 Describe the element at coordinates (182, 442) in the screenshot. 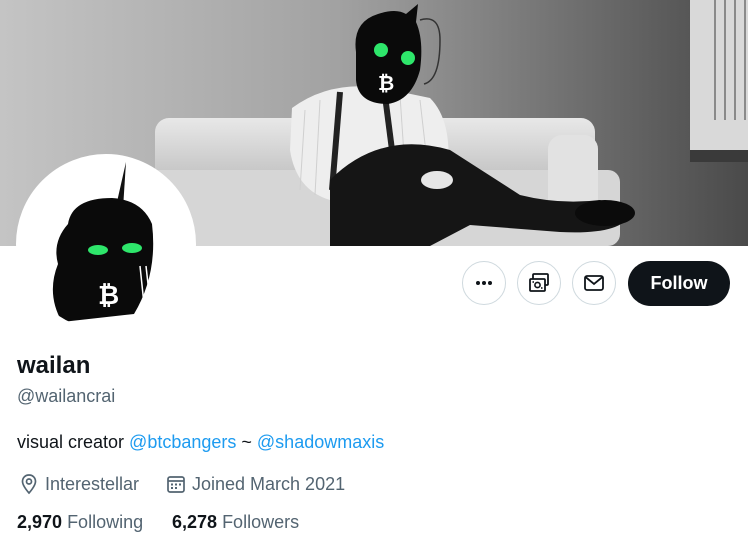

I see `bio-mention-btcbangers: @btcbangers` at that location.